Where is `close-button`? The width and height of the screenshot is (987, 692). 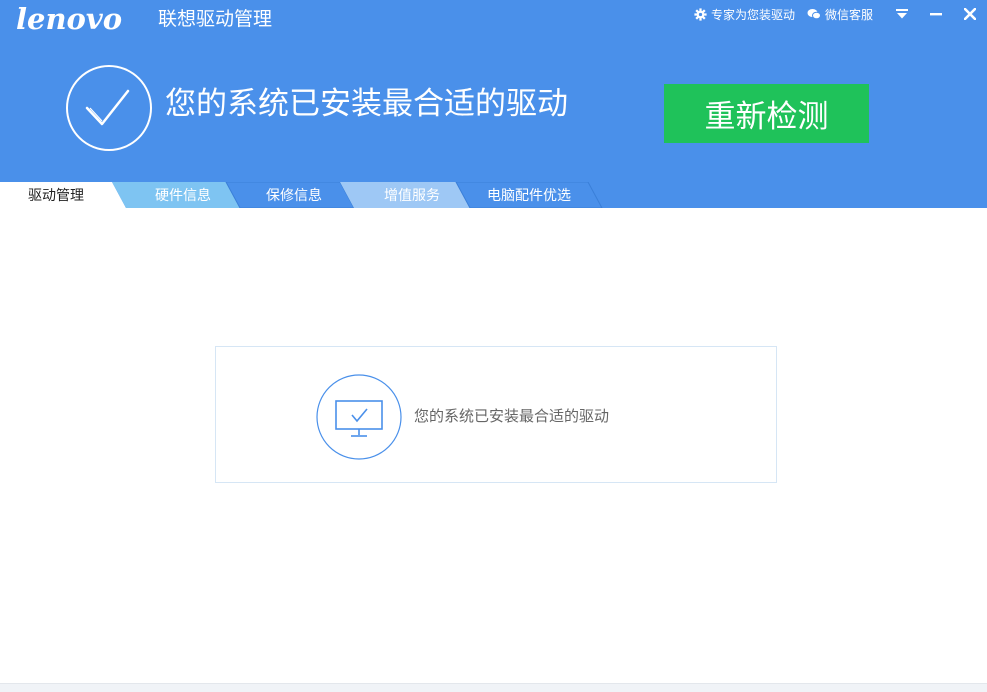 close-button is located at coordinates (970, 14).